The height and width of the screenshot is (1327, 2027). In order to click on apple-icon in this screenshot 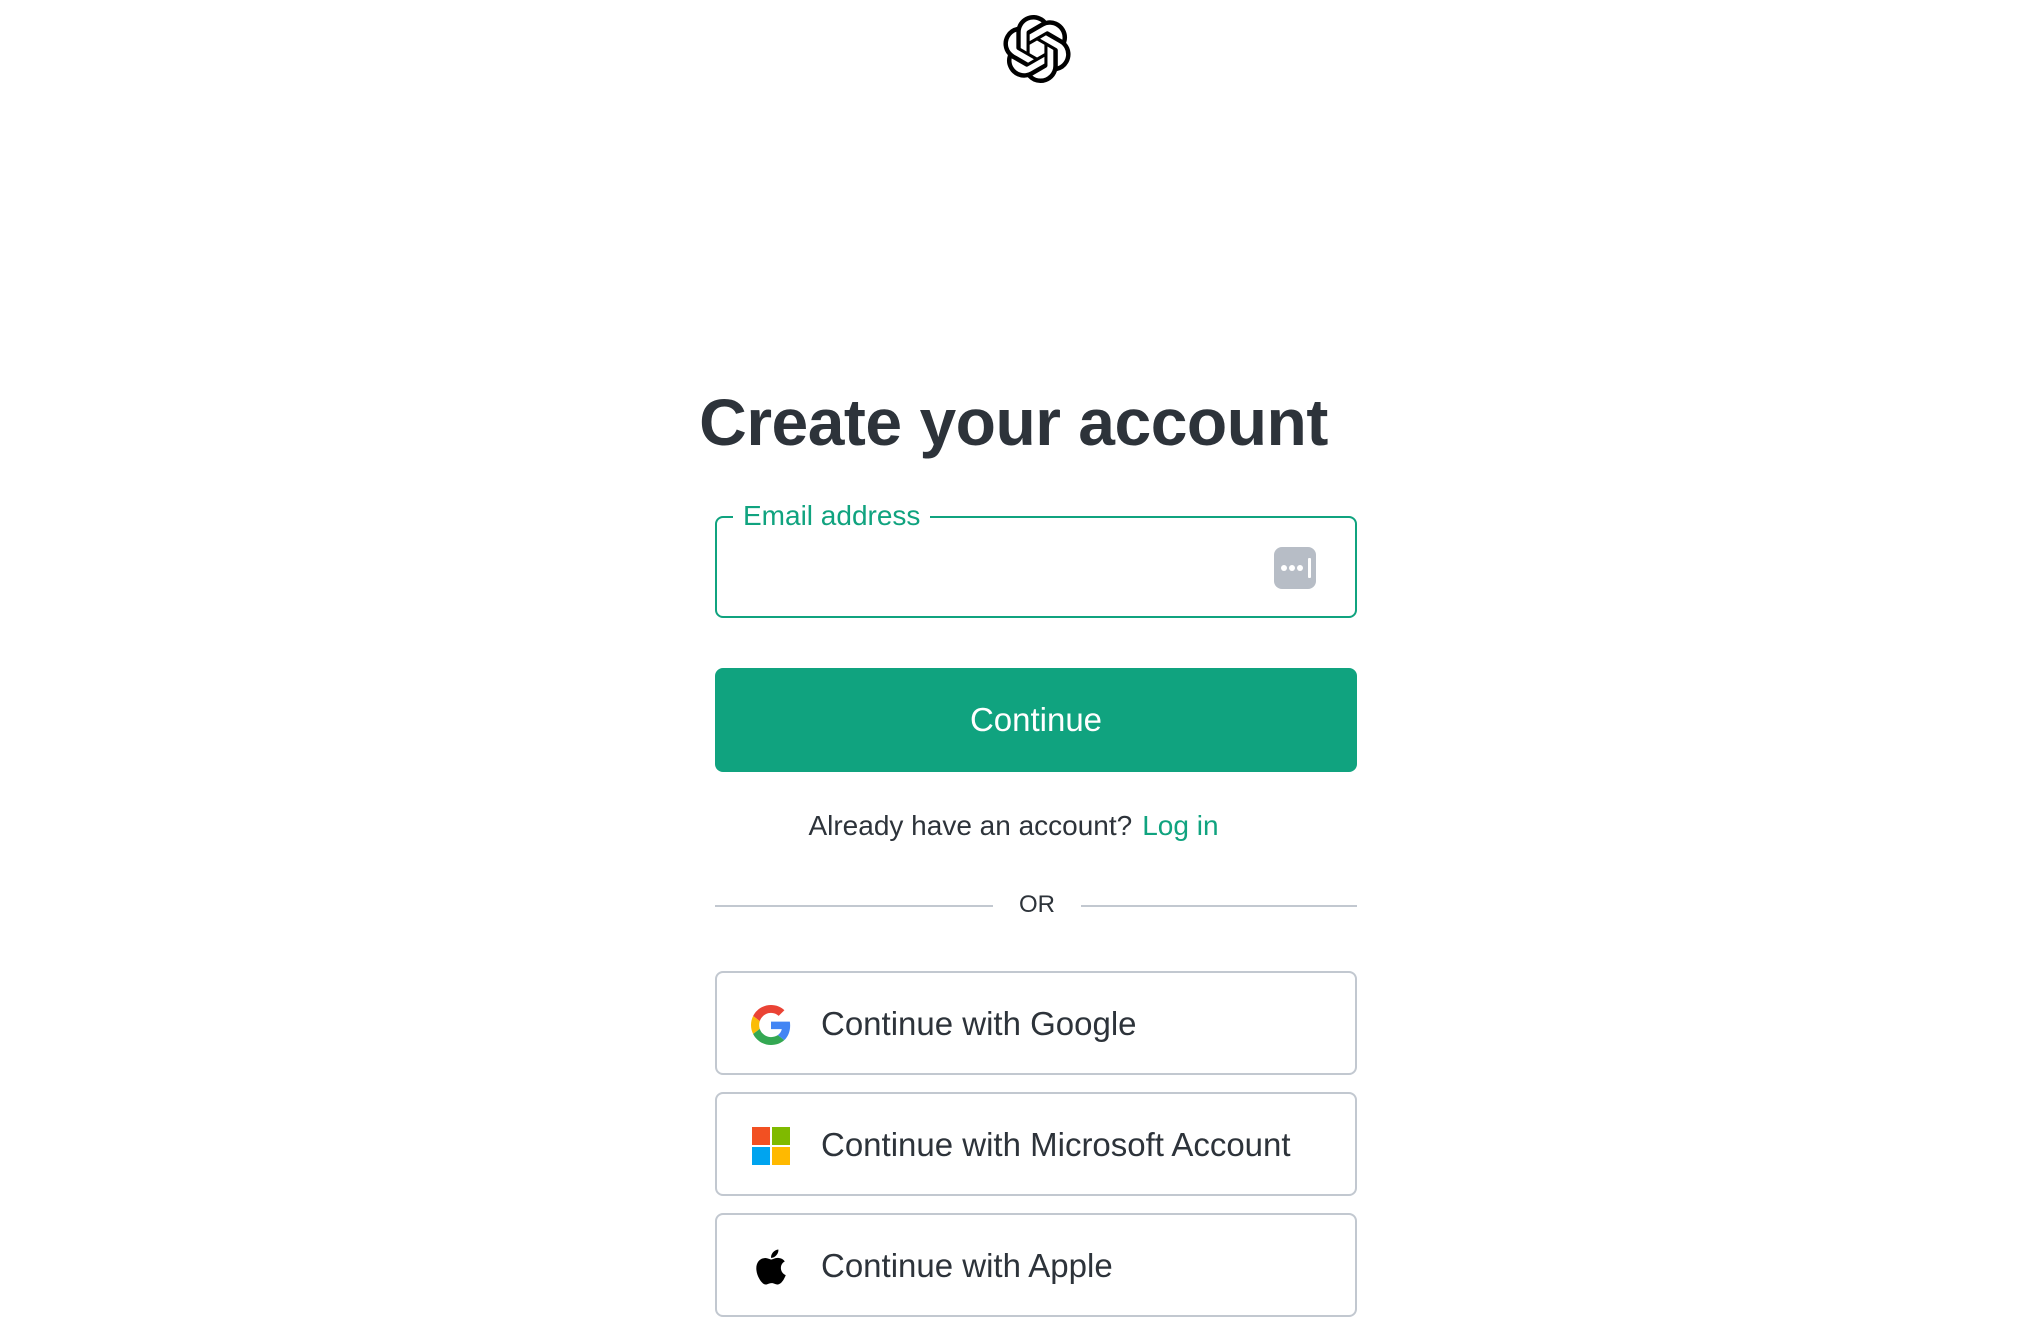, I will do `click(771, 1267)`.